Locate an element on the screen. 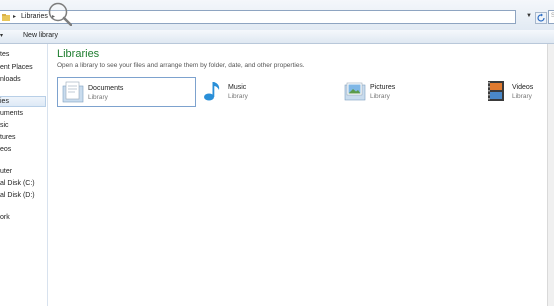 This screenshot has height=306, width=554. library-name: Documents is located at coordinates (106, 88).